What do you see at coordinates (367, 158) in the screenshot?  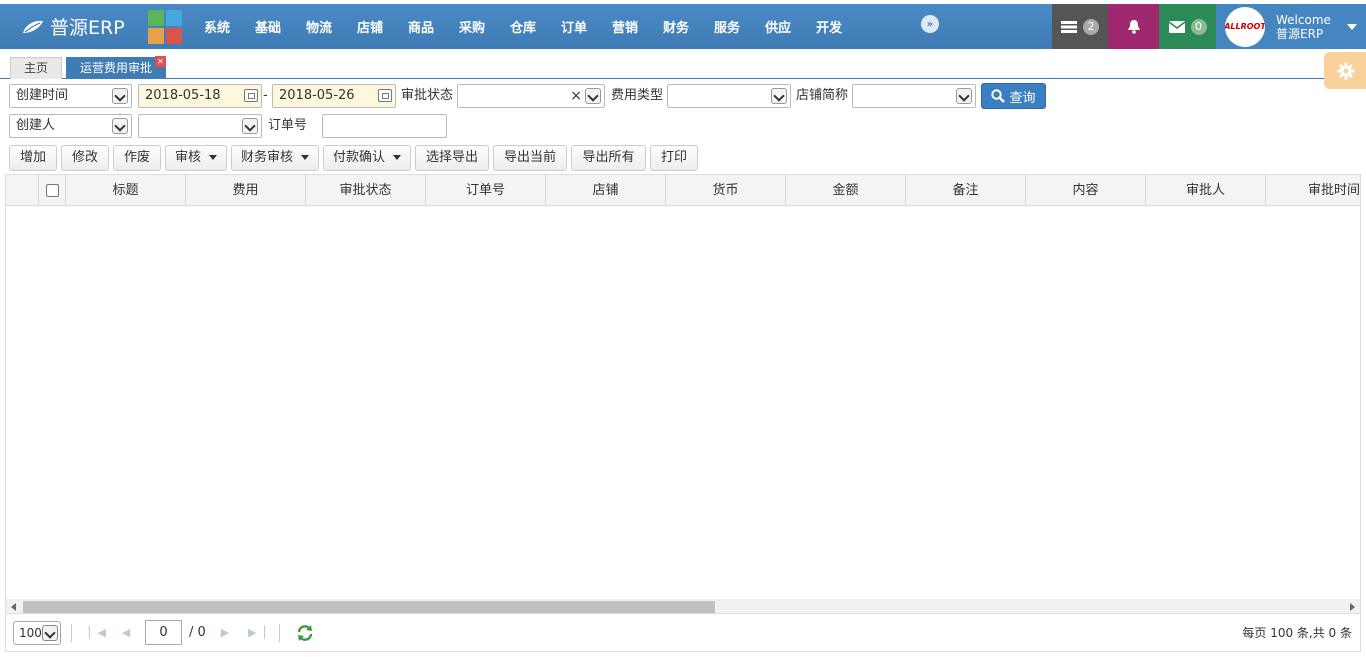 I see `payment-confirm-dropdown-button: 付款确认` at bounding box center [367, 158].